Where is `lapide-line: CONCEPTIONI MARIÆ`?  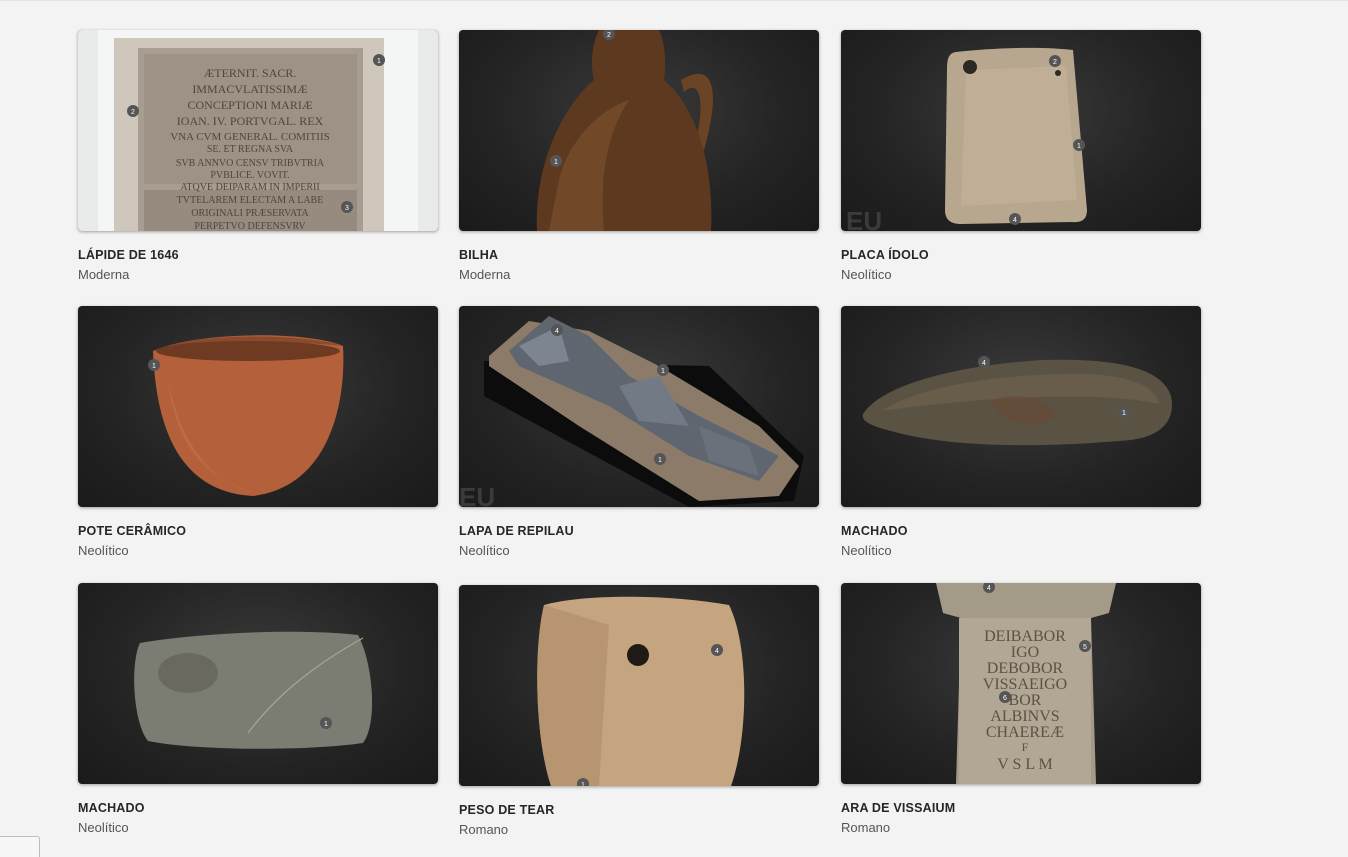 lapide-line: CONCEPTIONI MARIÆ is located at coordinates (249, 105).